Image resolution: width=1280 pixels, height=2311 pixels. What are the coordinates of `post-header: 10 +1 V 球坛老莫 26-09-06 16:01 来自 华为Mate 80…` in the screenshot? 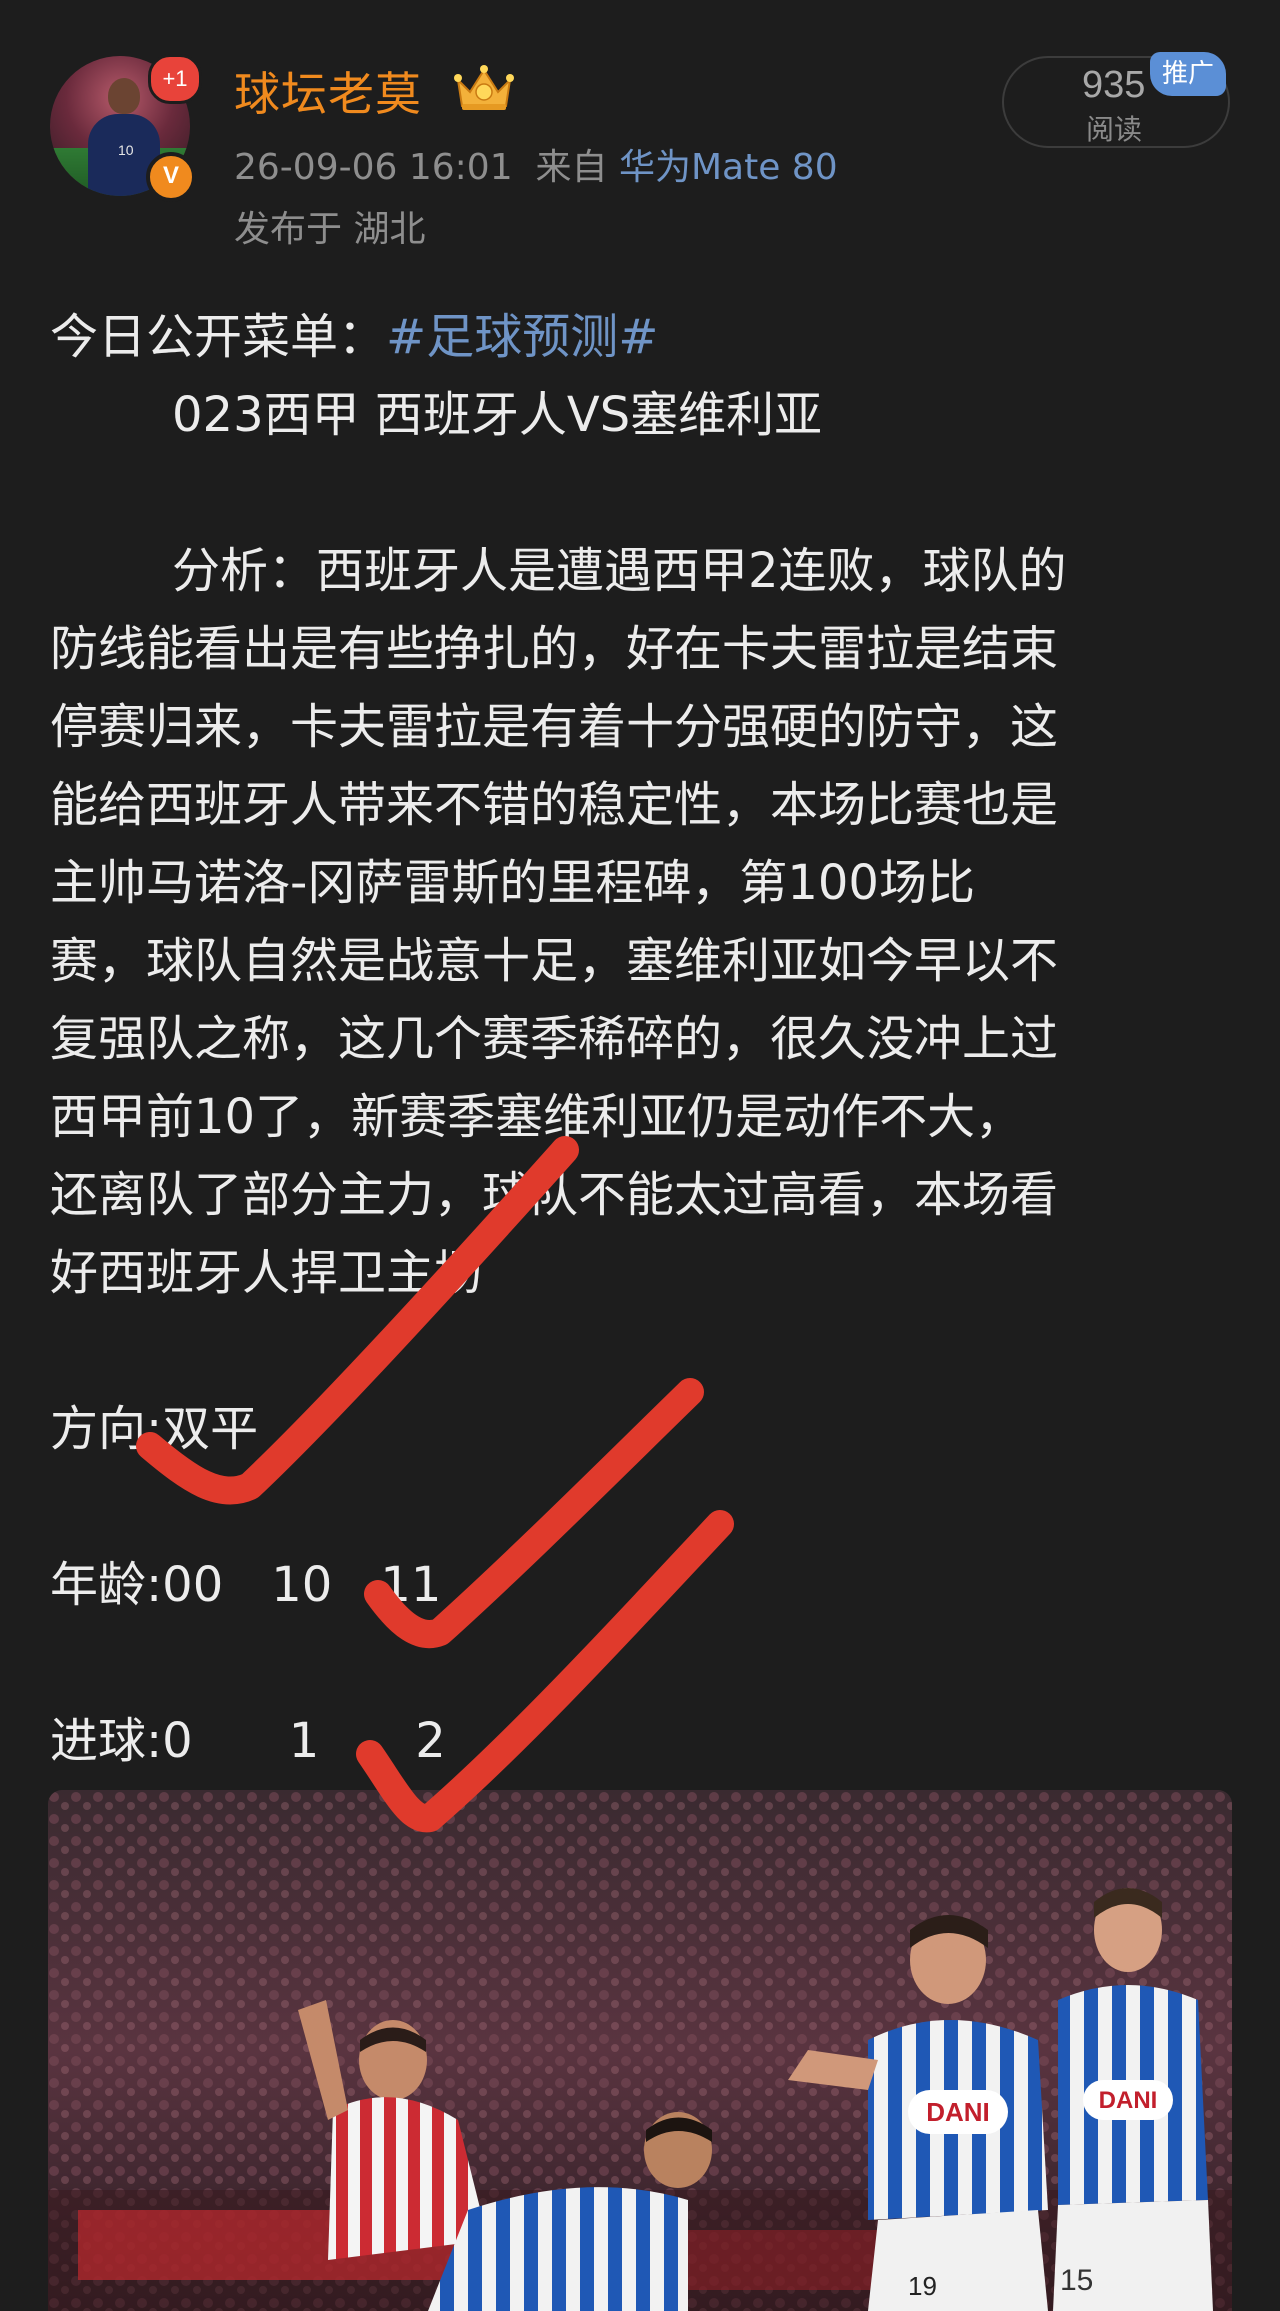 It's located at (640, 135).